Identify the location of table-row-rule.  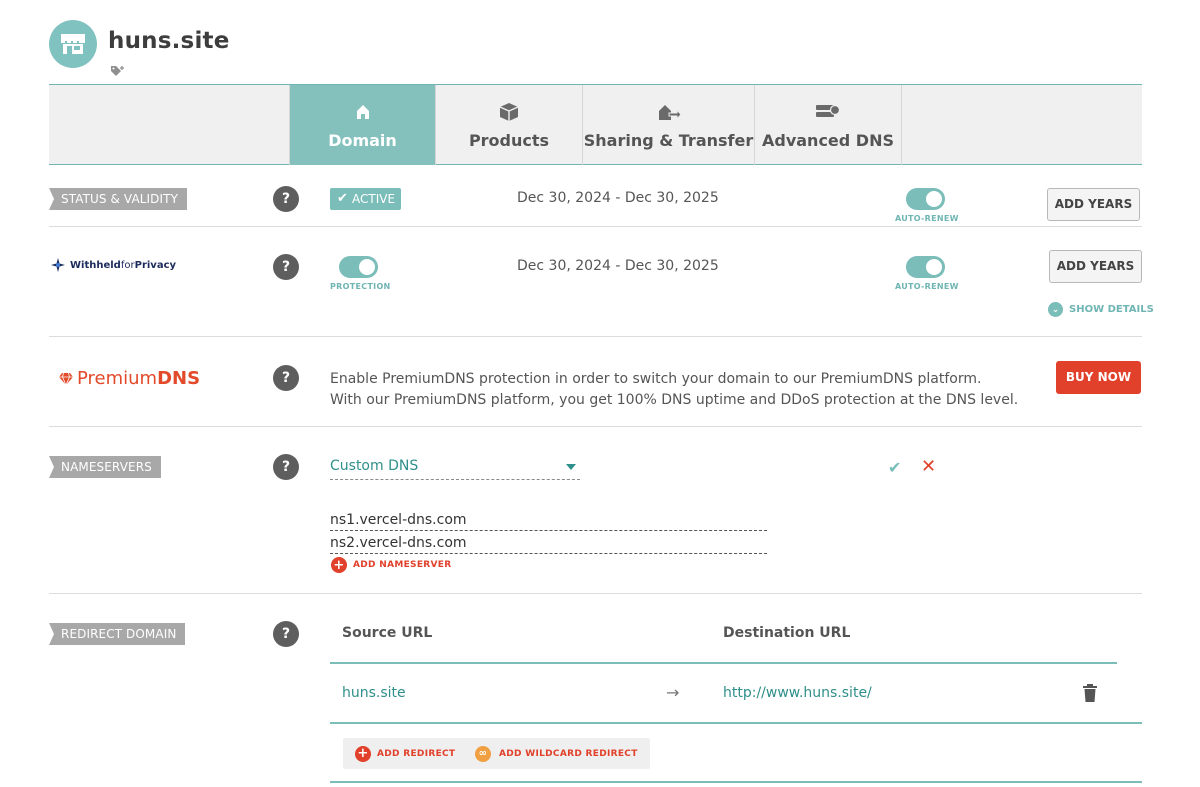
(736, 723).